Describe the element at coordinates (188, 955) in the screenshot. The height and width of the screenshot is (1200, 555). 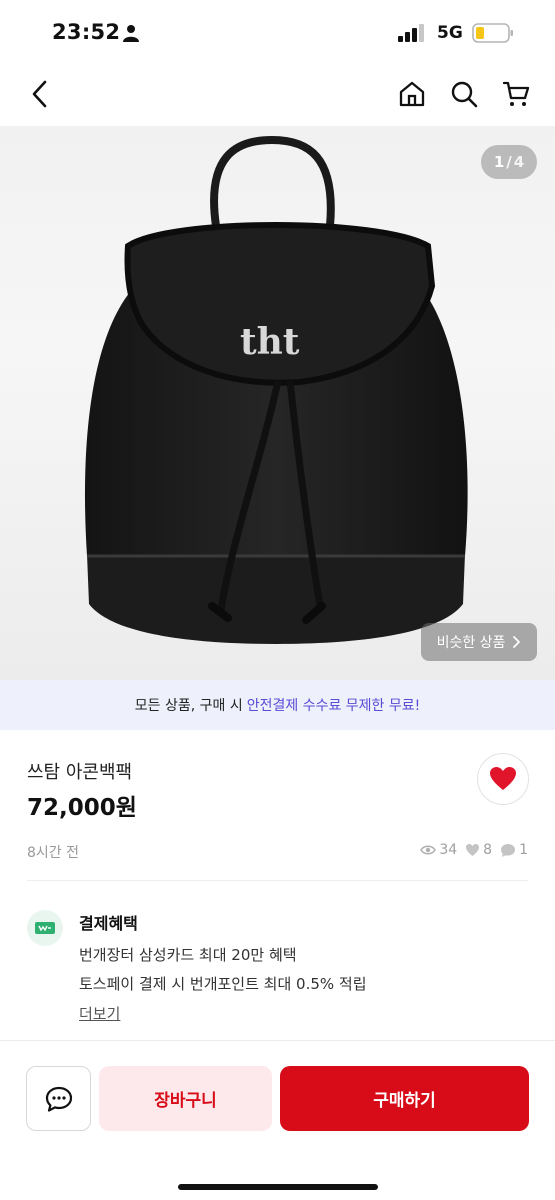
I see `benefit-line-1: 번개장터 삼성카드 최대 20만 혜택` at that location.